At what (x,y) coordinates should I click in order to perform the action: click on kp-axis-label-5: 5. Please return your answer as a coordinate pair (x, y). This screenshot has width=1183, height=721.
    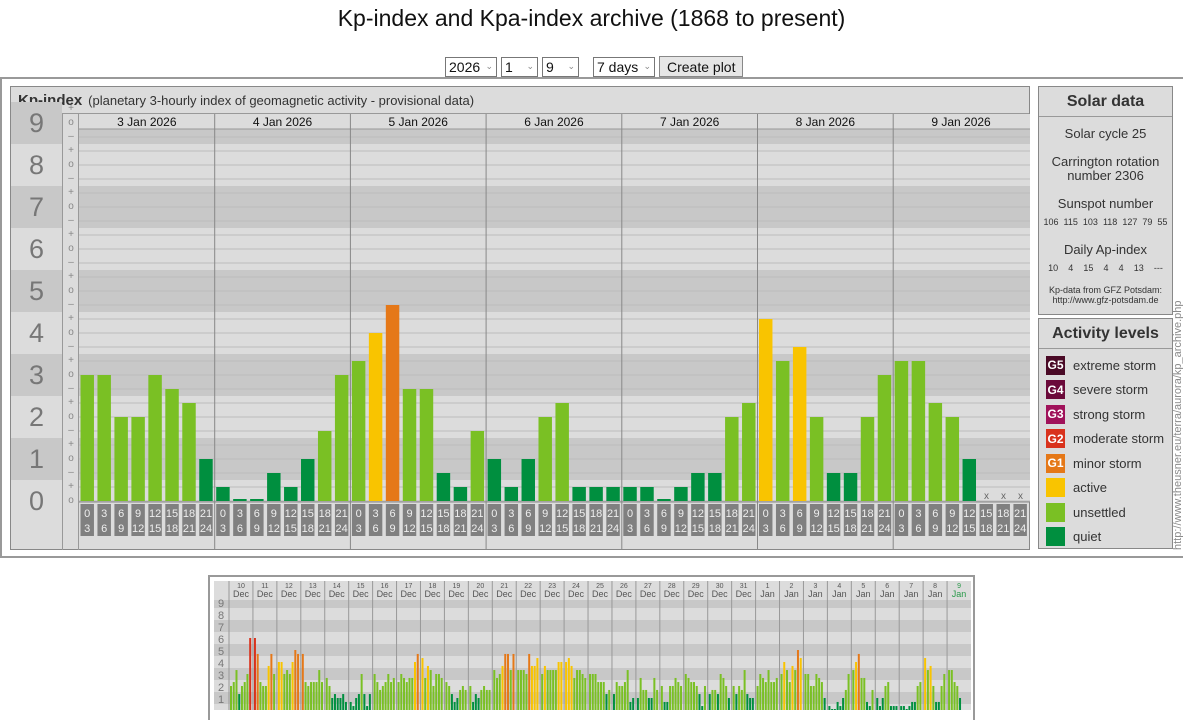
    Looking at the image, I should click on (36, 291).